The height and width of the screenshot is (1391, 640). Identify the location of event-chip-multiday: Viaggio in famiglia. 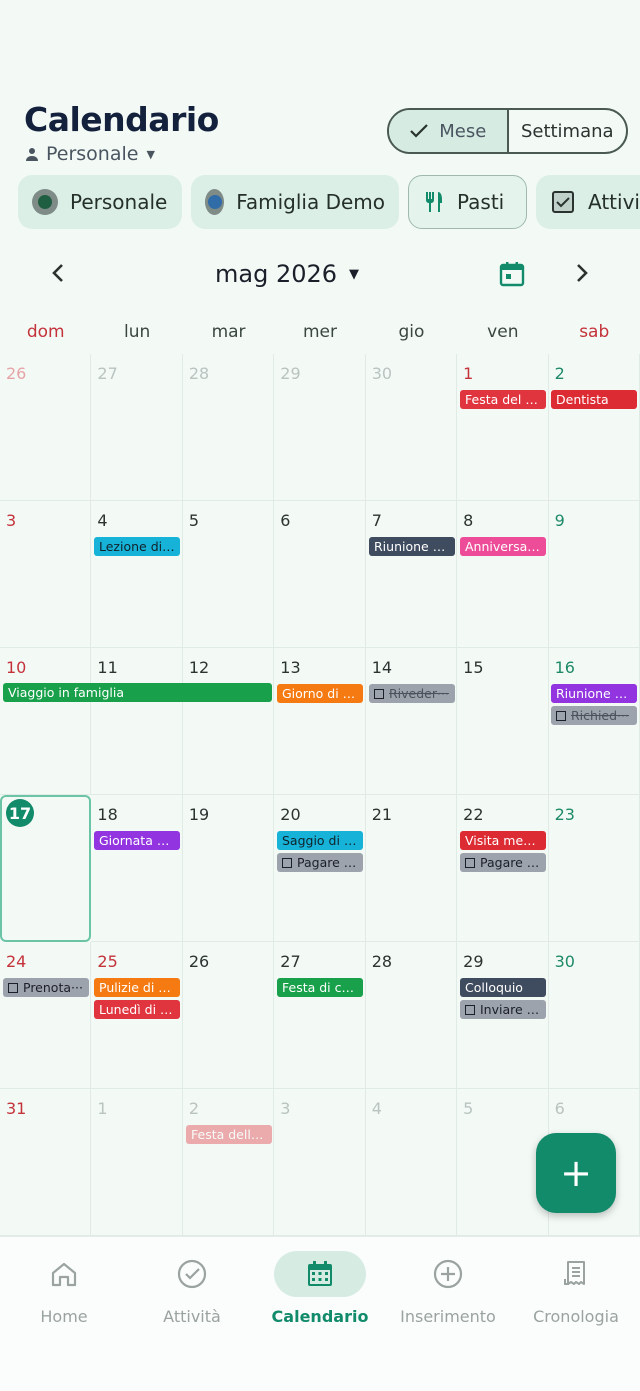
(137, 692).